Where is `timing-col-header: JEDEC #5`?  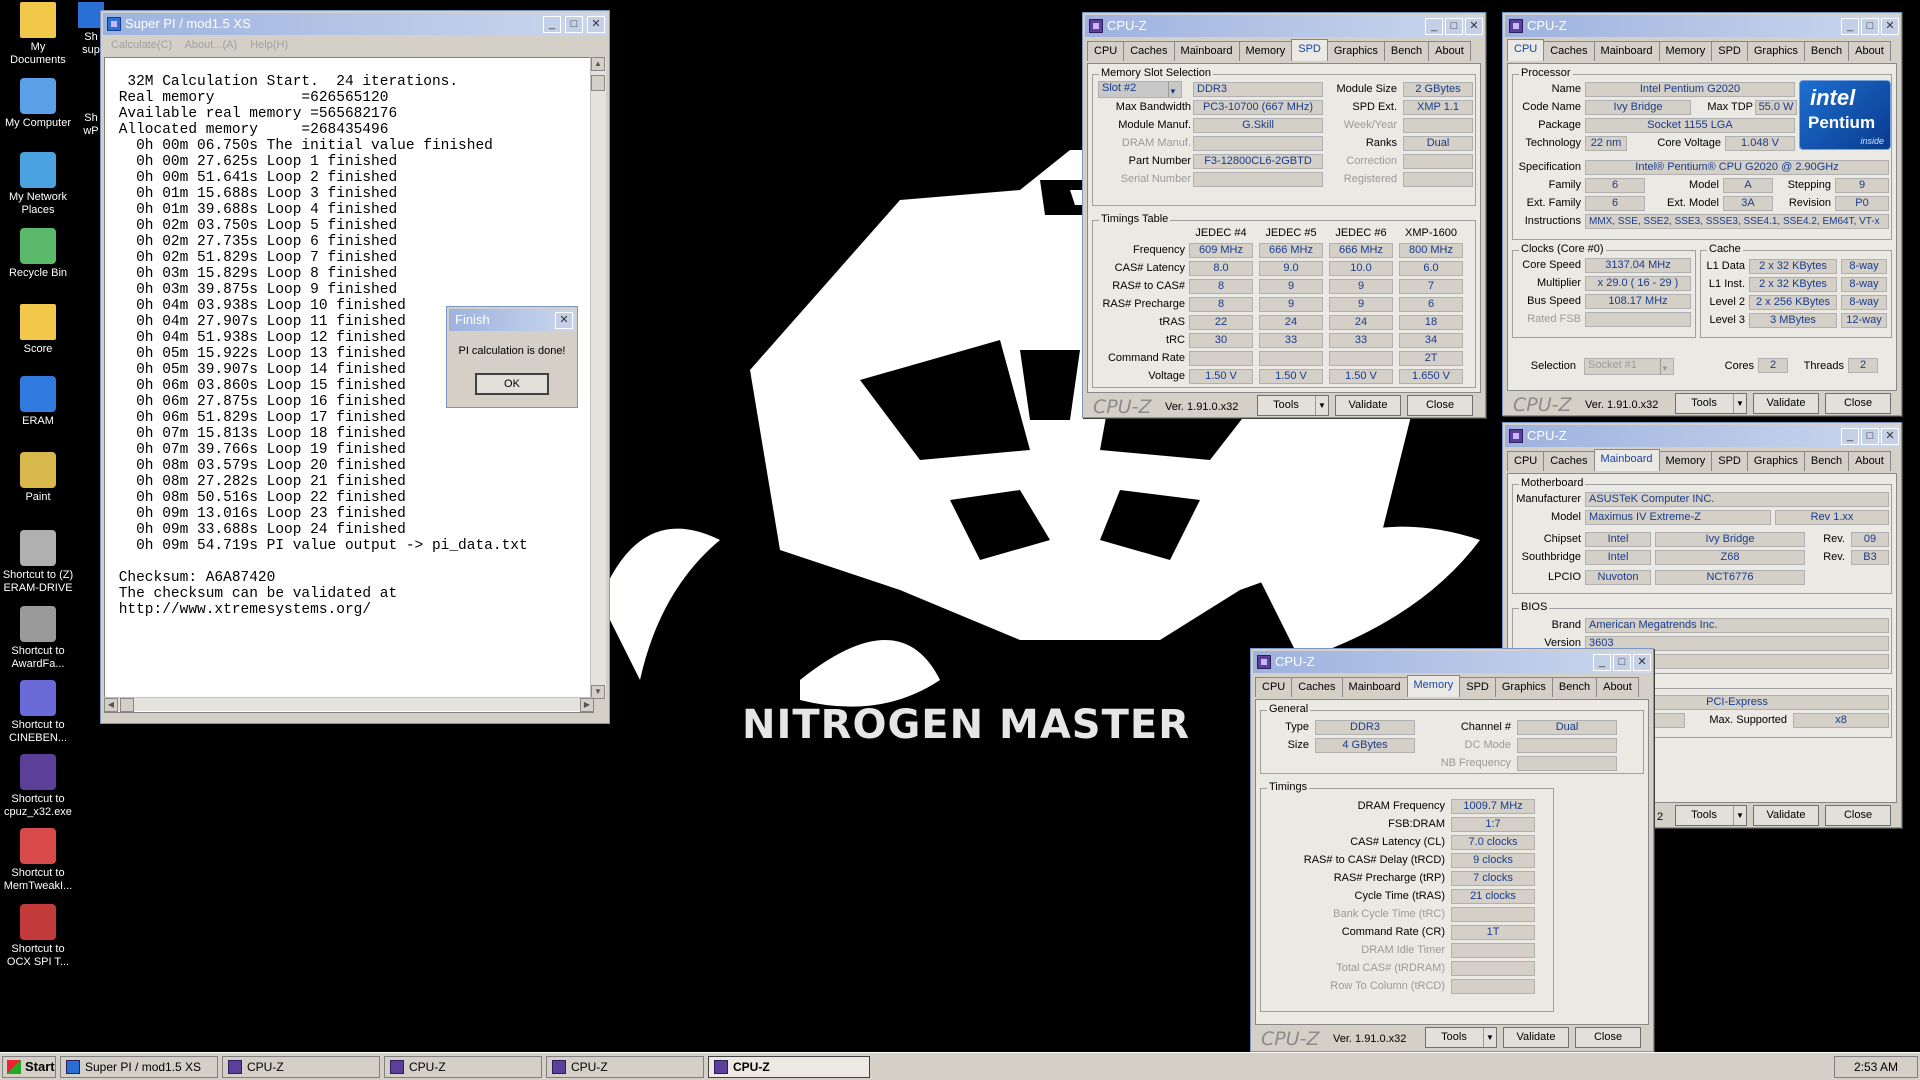
timing-col-header: JEDEC #5 is located at coordinates (1291, 233).